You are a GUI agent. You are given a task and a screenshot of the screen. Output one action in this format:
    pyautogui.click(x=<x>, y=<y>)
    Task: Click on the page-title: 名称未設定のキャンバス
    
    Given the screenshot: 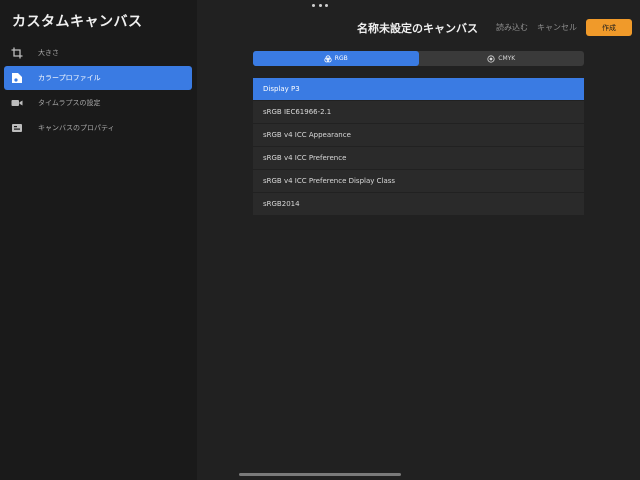 What is the action you would take?
    pyautogui.click(x=417, y=28)
    